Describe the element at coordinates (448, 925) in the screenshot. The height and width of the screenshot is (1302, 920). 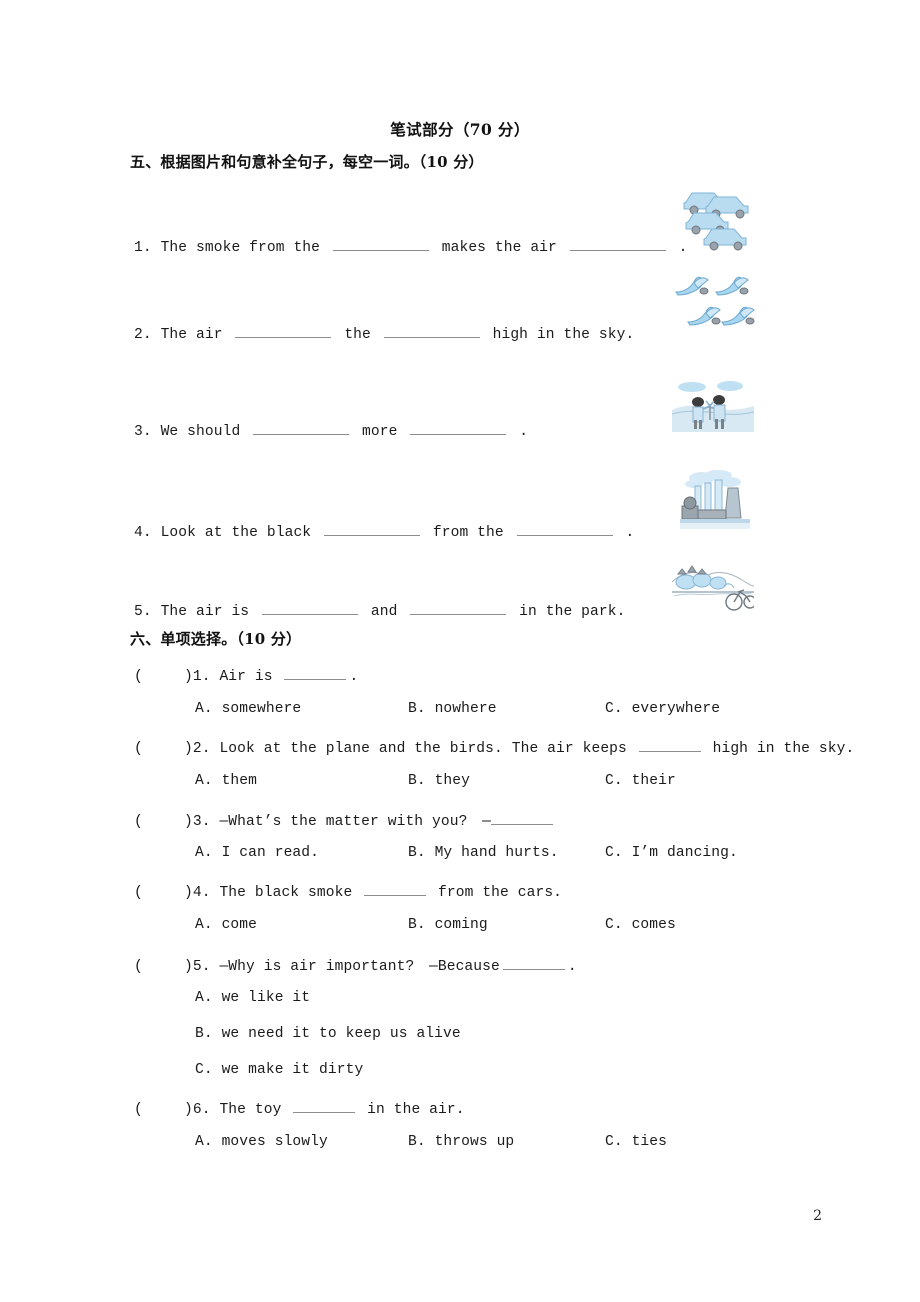
I see `option-b: B. coming` at that location.